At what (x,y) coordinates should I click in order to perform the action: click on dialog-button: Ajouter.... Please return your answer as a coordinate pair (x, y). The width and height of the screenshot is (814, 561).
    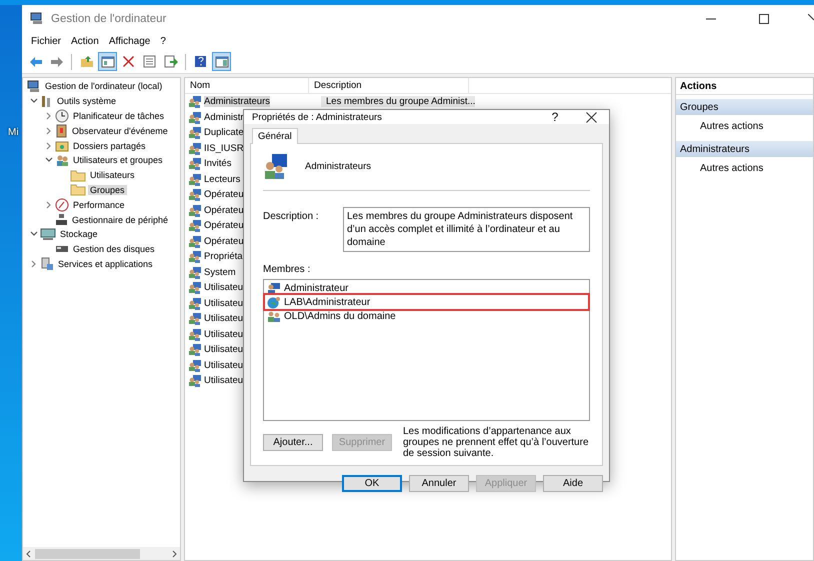
    Looking at the image, I should click on (293, 442).